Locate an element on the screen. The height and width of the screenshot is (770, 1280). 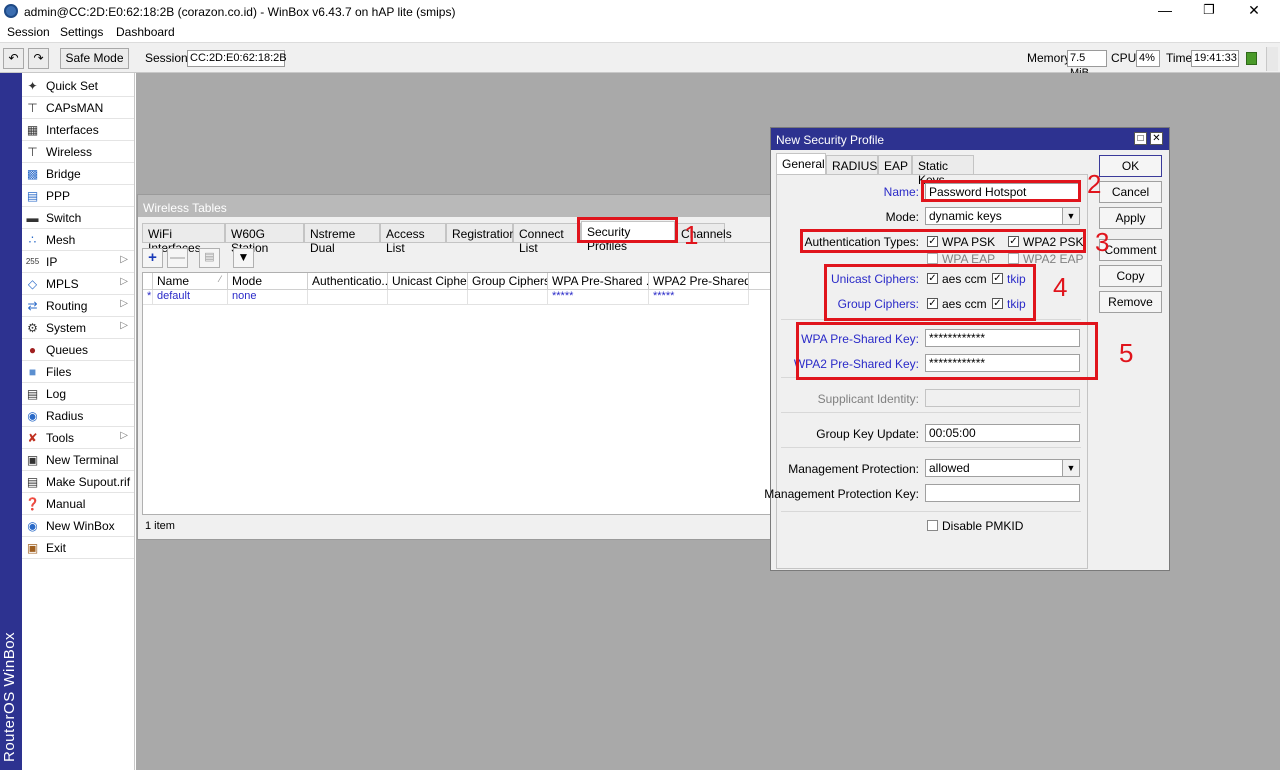
remove-button: Remove is located at coordinates (1130, 302).